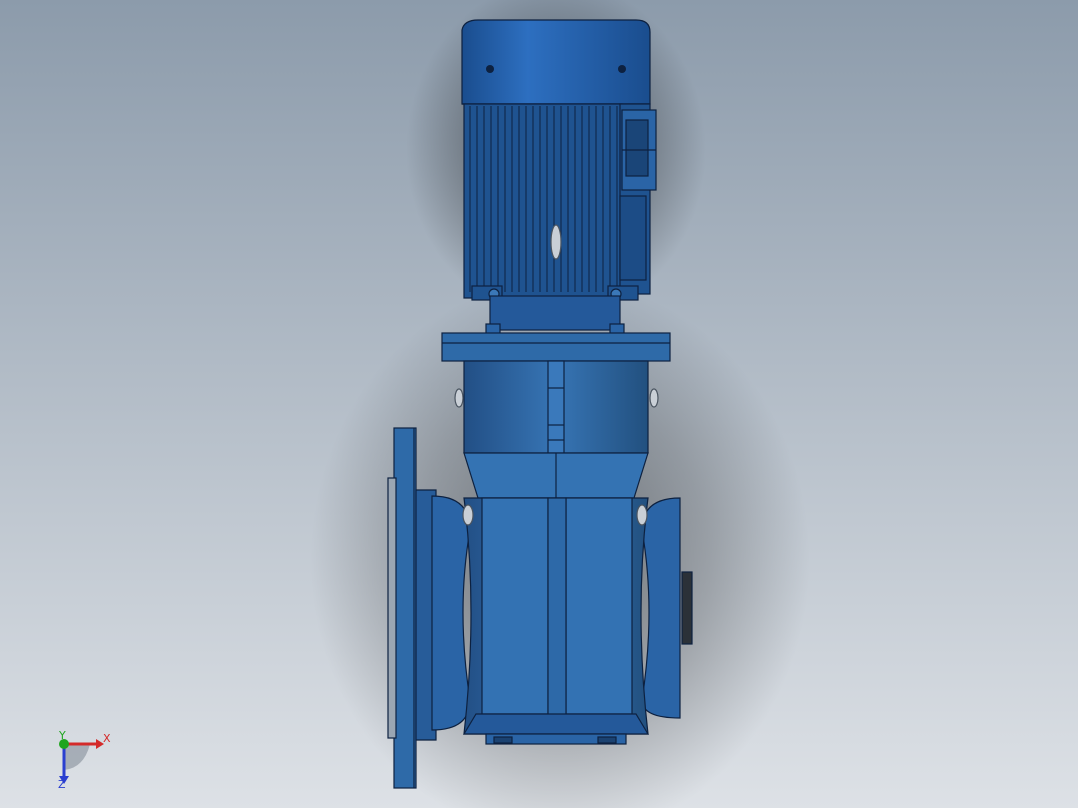  What do you see at coordinates (556, 616) in the screenshot?
I see `gearbox-lower-housing` at bounding box center [556, 616].